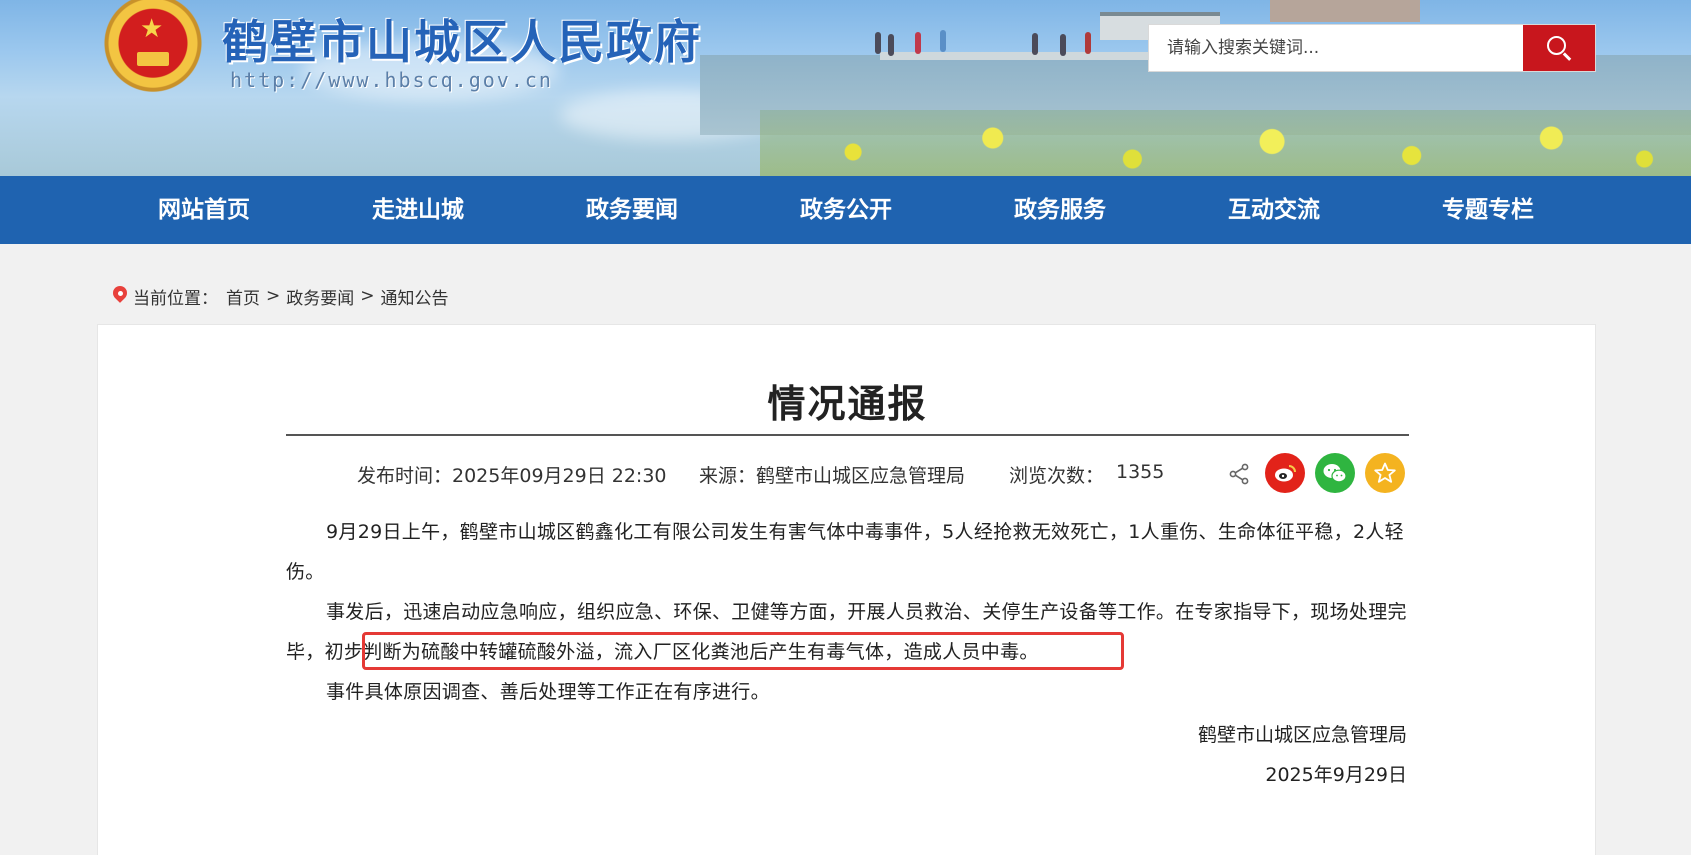  I want to click on nav-item-government-disclosure: 政务公开, so click(846, 210).